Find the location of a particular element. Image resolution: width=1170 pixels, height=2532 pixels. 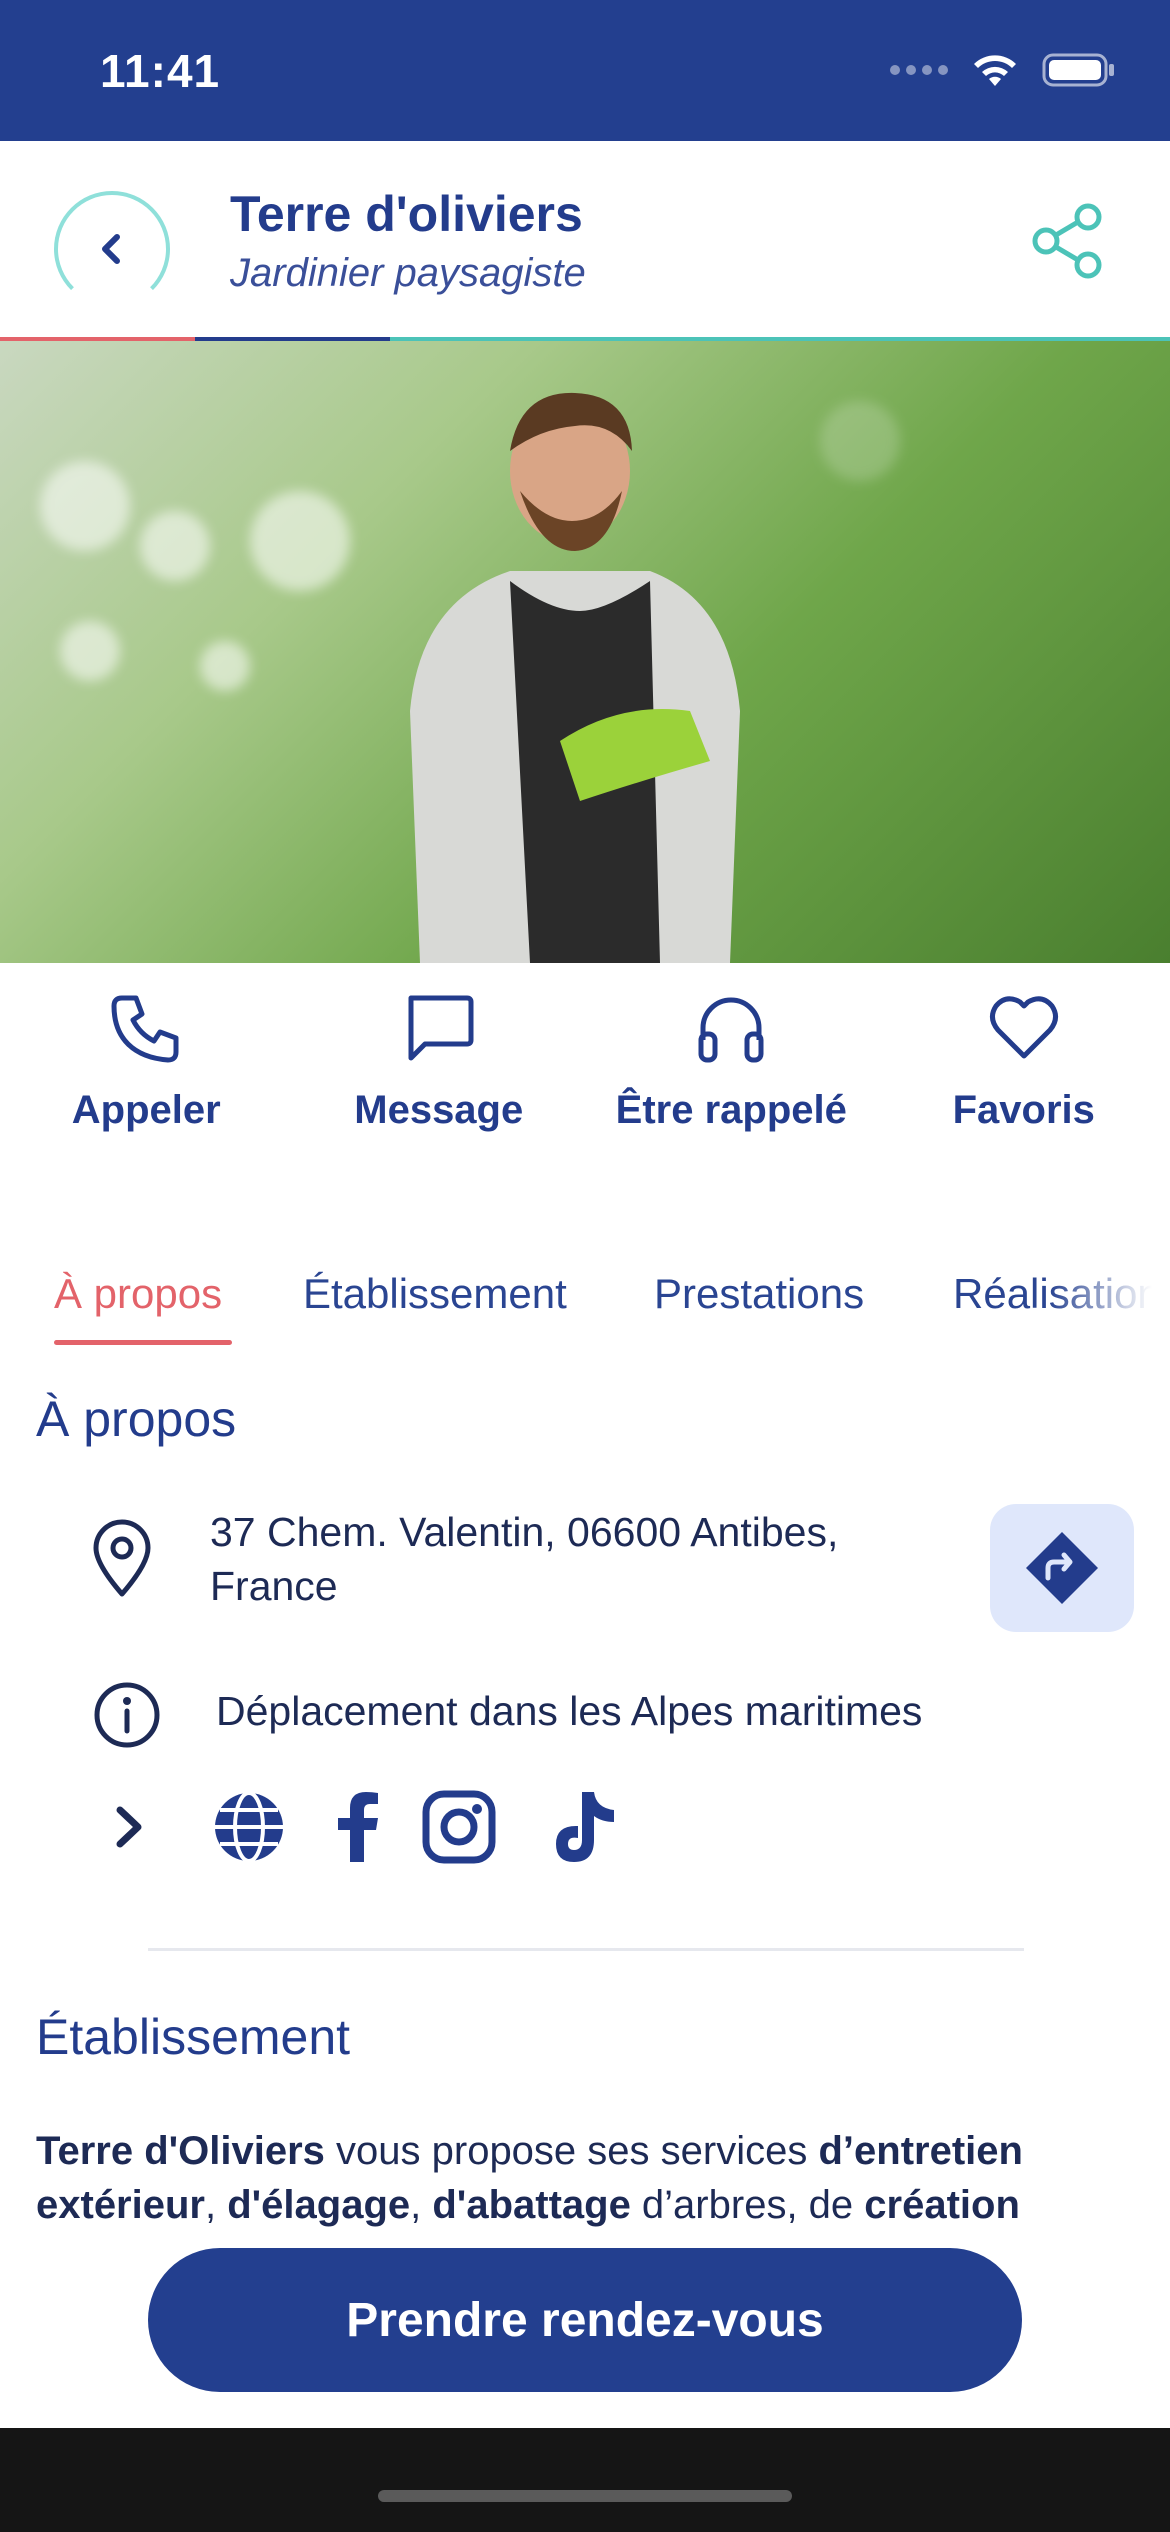

battery-icon is located at coordinates (1078, 70).